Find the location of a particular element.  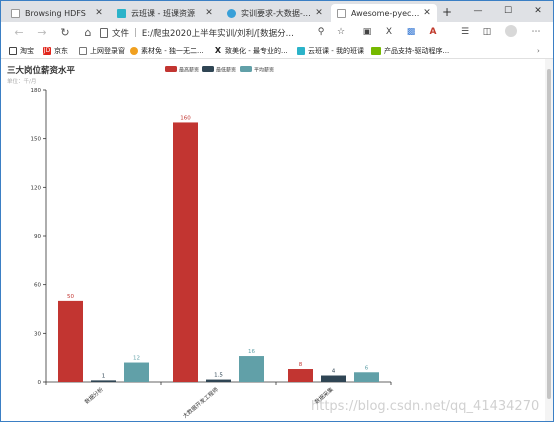

extension-box-icon: ▣ is located at coordinates (367, 32).